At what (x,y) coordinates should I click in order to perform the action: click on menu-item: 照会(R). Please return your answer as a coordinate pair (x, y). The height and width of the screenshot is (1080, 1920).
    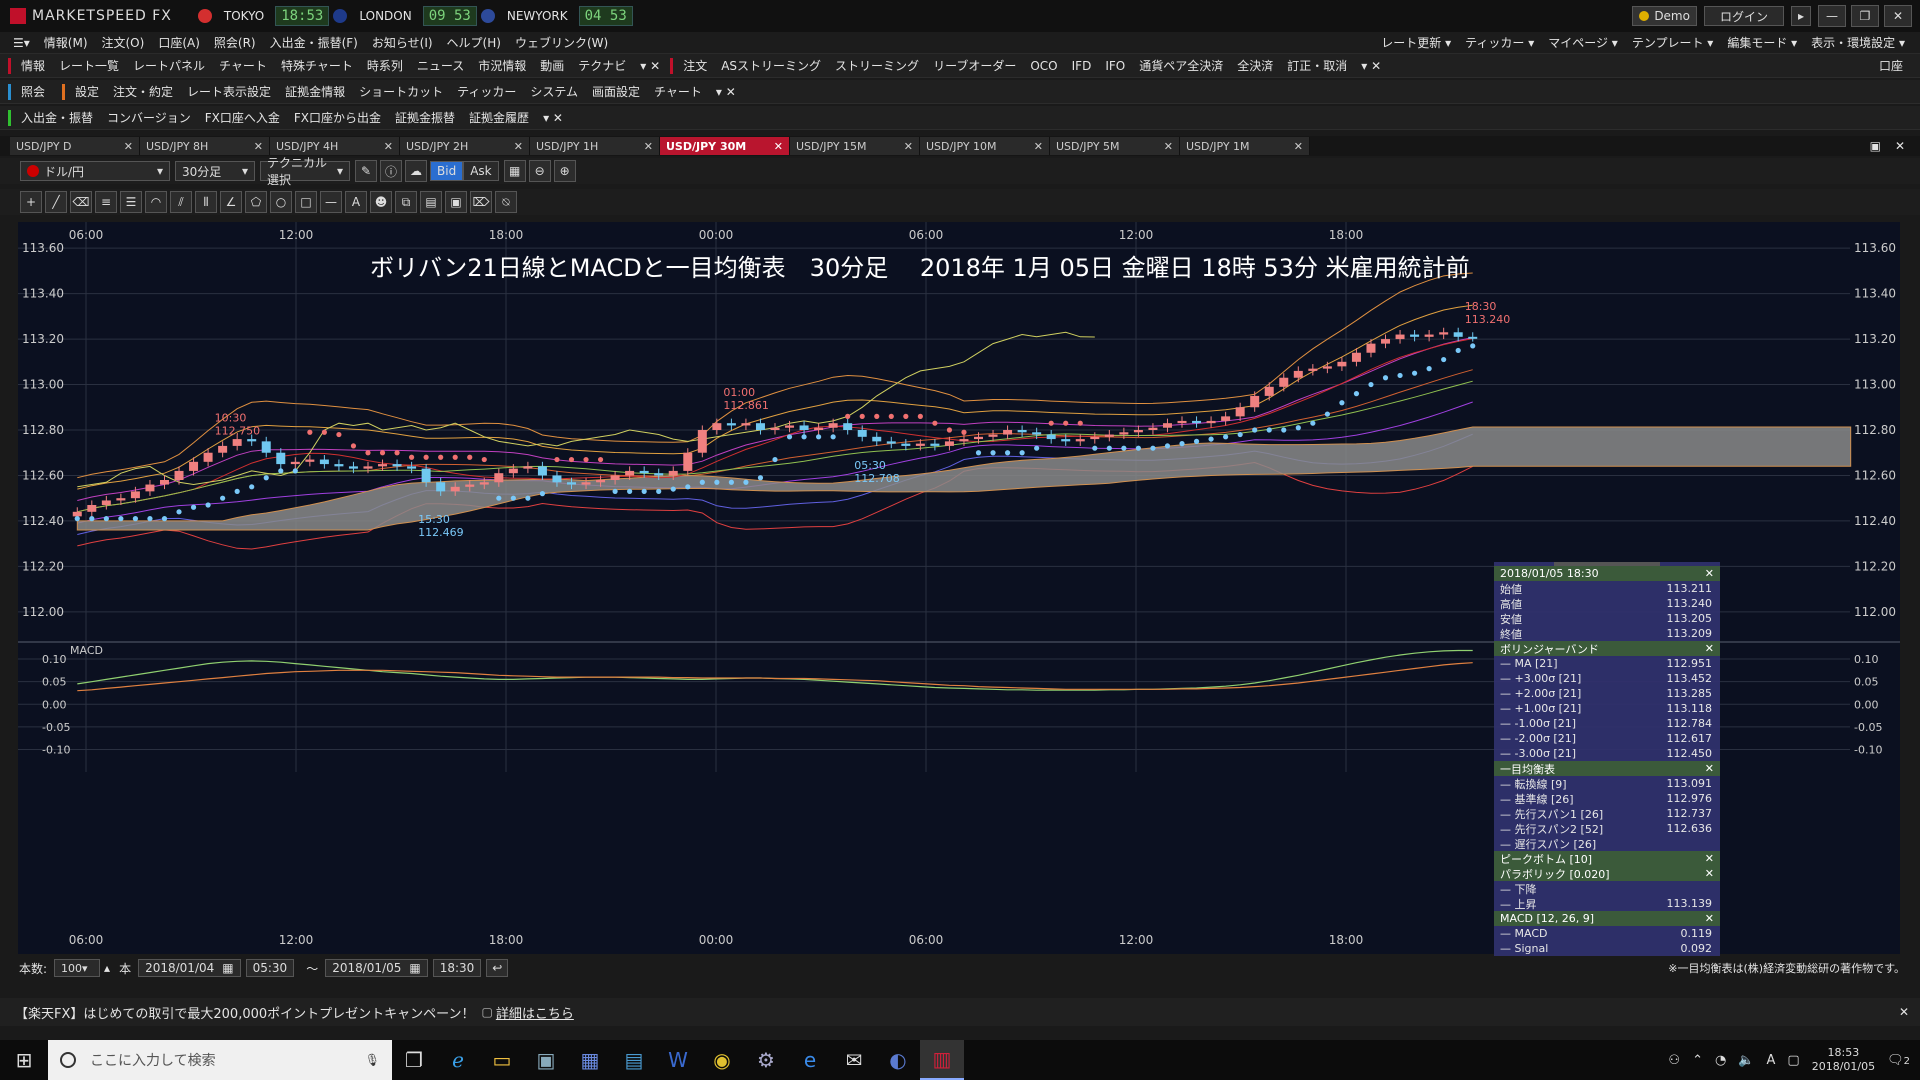
    Looking at the image, I should click on (235, 43).